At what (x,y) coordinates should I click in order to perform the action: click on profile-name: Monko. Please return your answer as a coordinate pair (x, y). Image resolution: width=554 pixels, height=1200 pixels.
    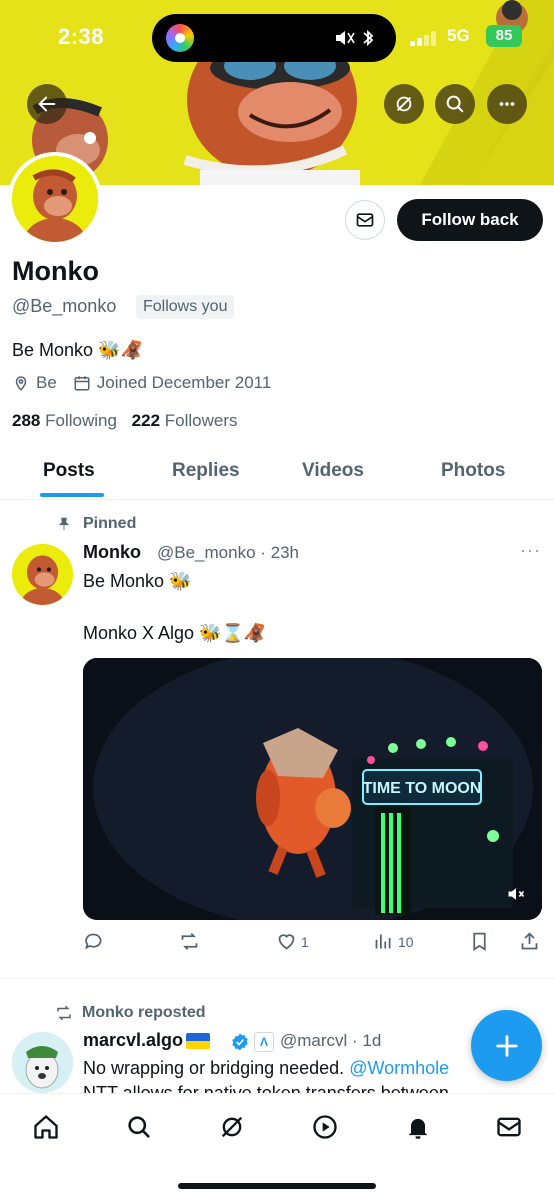
    Looking at the image, I should click on (55, 271).